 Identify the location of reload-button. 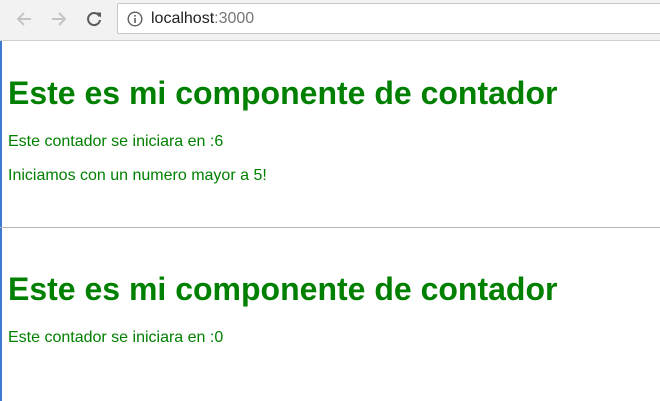
(94, 19).